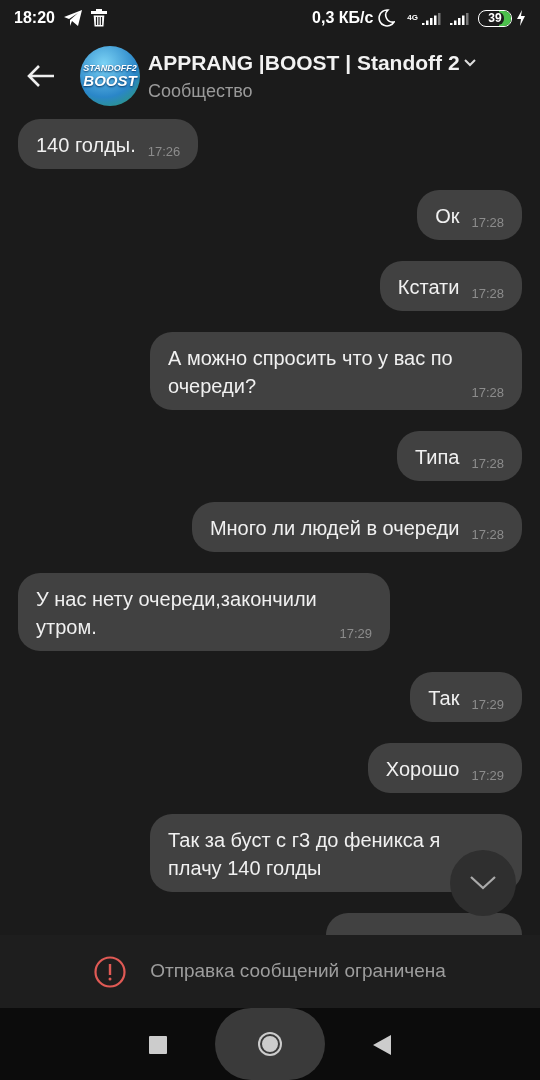 The image size is (540, 1080). What do you see at coordinates (270, 1044) in the screenshot?
I see `circle-icon` at bounding box center [270, 1044].